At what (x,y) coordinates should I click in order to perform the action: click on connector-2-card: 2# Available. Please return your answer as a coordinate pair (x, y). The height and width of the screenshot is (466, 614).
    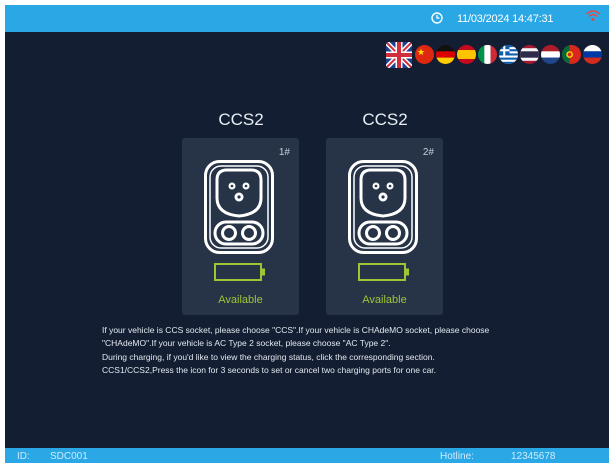
    Looking at the image, I should click on (384, 226).